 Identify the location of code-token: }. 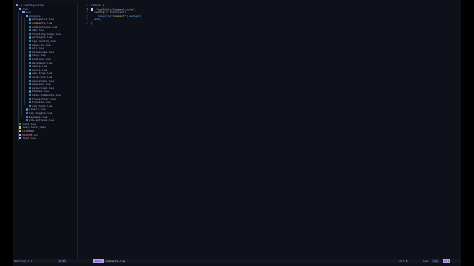
(92, 23).